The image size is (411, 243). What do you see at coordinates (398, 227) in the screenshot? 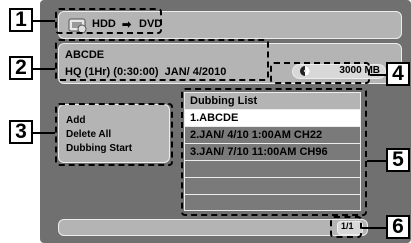
I see `callout-6: 6` at bounding box center [398, 227].